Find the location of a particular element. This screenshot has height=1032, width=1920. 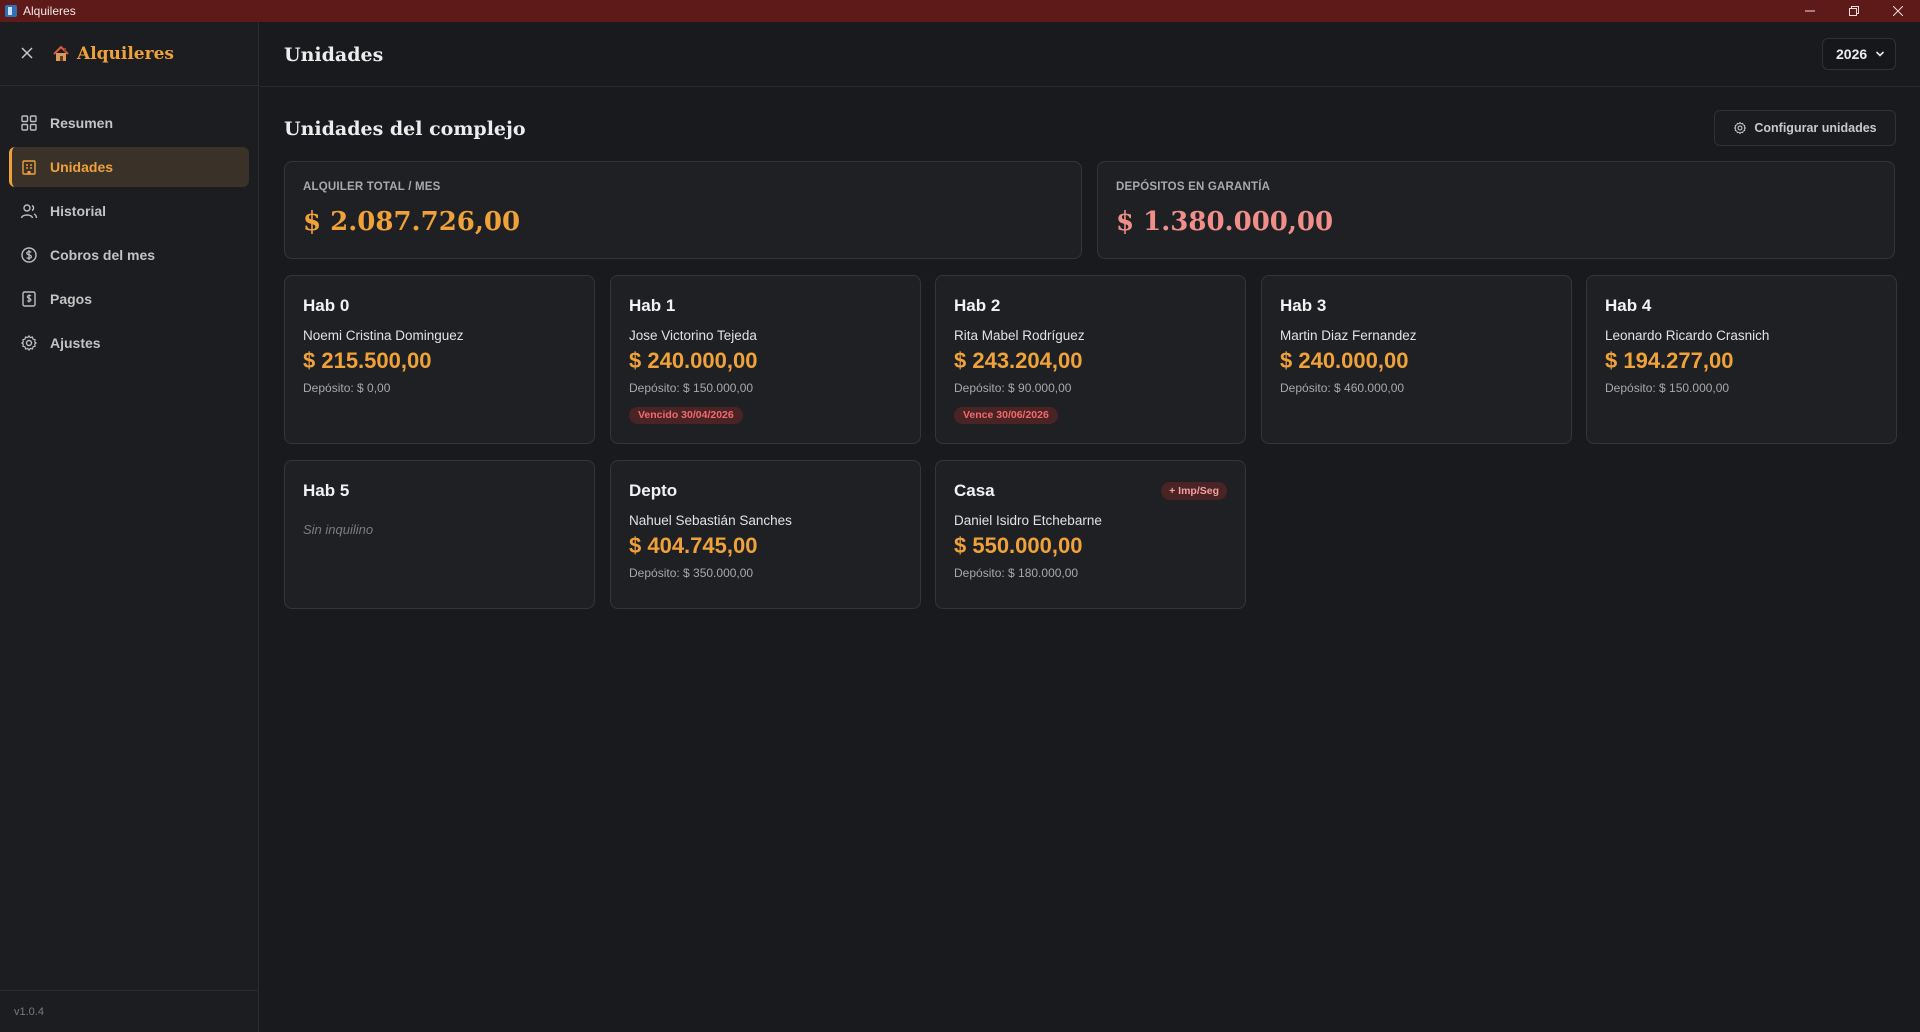

unit-name: Hab 3 is located at coordinates (1303, 305).